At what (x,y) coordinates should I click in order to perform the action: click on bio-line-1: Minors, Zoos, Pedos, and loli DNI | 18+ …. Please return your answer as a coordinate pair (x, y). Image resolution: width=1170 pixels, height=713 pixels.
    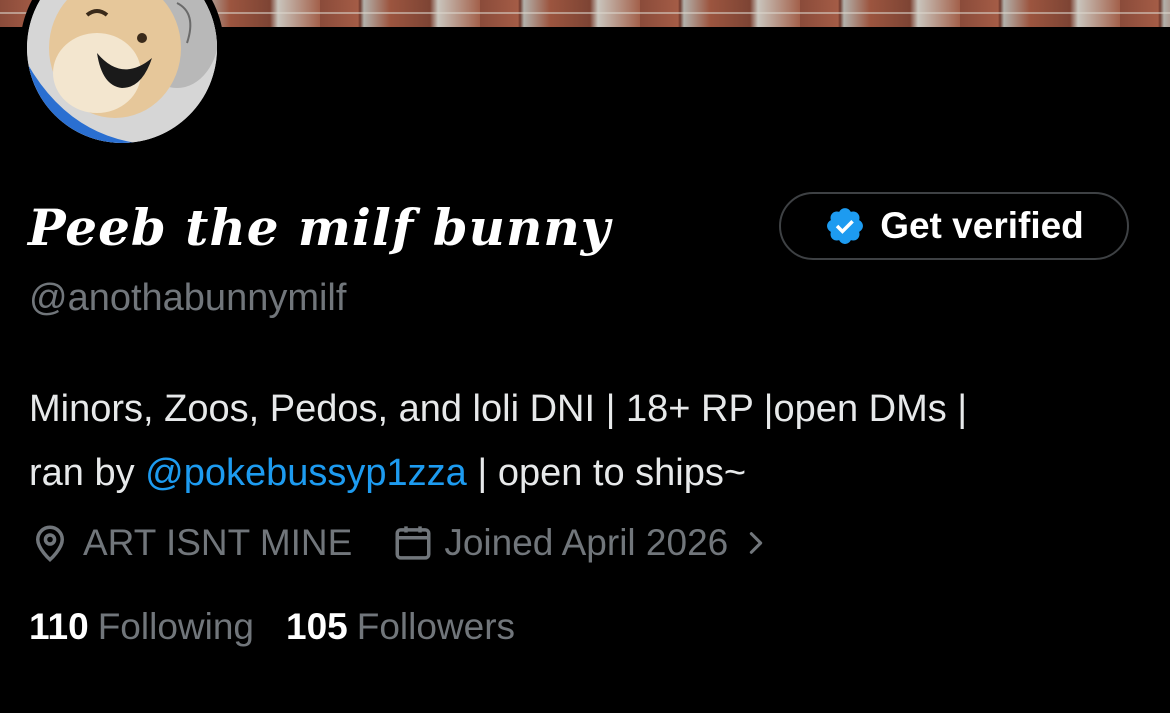
    Looking at the image, I should click on (498, 409).